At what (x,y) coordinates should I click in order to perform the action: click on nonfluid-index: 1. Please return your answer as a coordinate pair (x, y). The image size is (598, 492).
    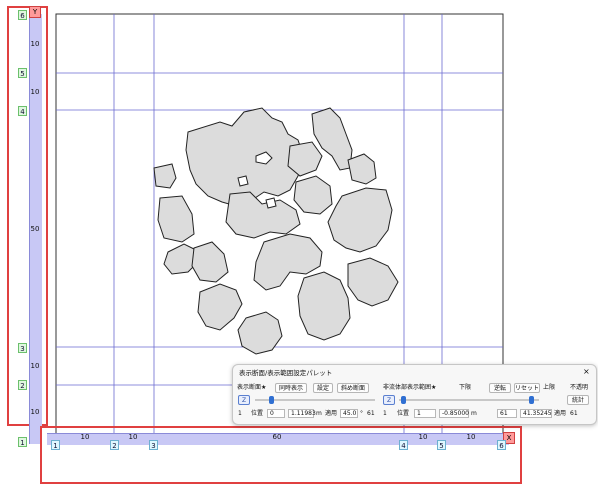
    Looking at the image, I should click on (385, 413).